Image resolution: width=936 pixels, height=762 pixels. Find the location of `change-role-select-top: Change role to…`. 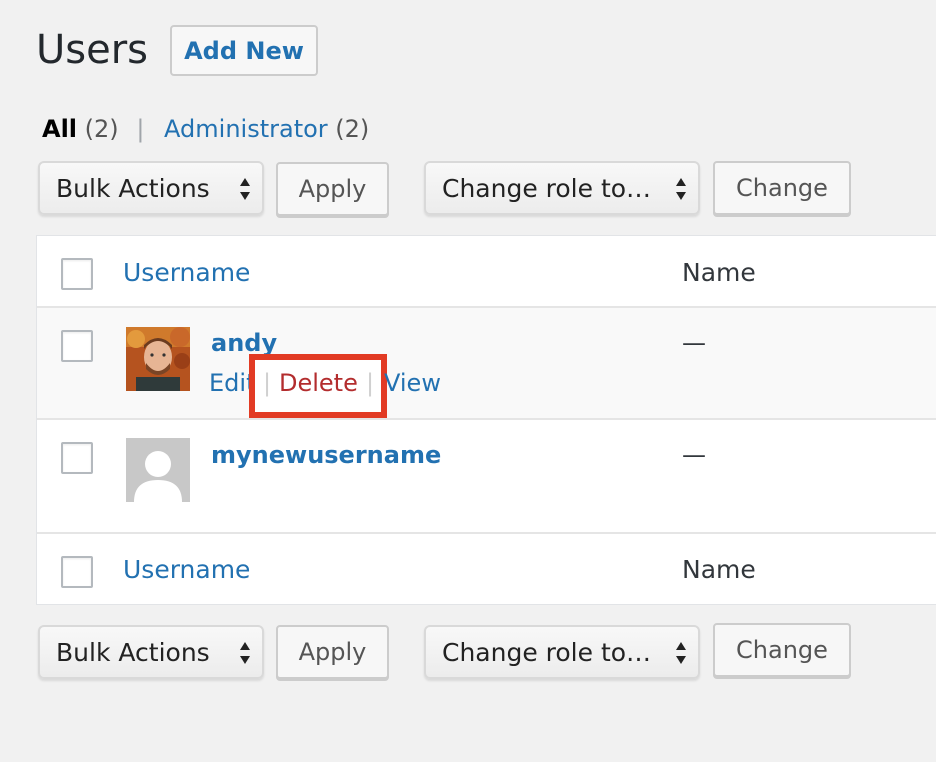

change-role-select-top: Change role to… is located at coordinates (562, 188).